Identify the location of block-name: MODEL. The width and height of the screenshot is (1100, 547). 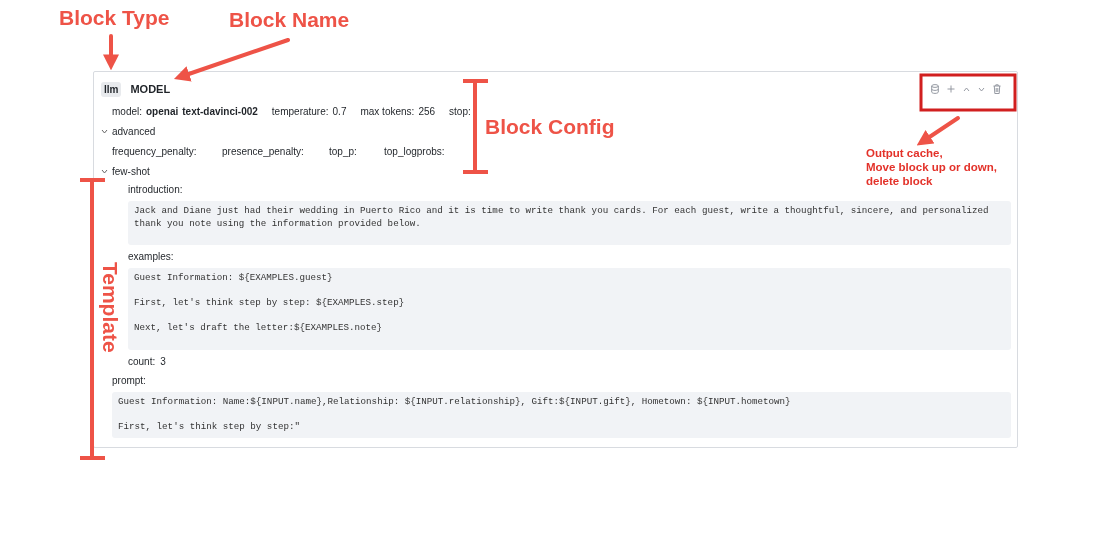
(150, 89).